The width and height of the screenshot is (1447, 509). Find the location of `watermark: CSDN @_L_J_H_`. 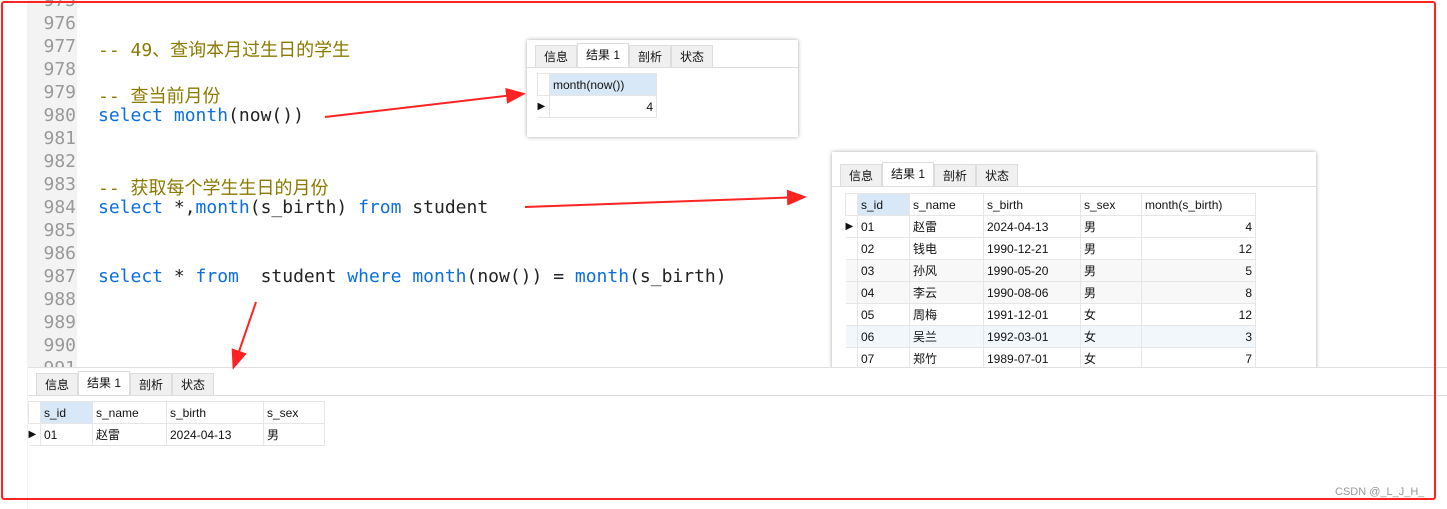

watermark: CSDN @_L_J_H_ is located at coordinates (1380, 492).